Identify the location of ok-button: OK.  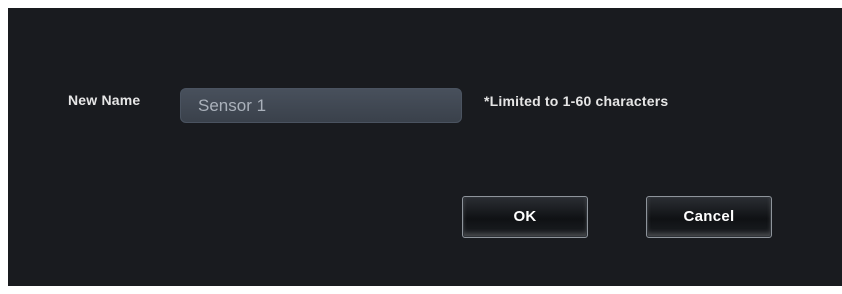
(525, 217).